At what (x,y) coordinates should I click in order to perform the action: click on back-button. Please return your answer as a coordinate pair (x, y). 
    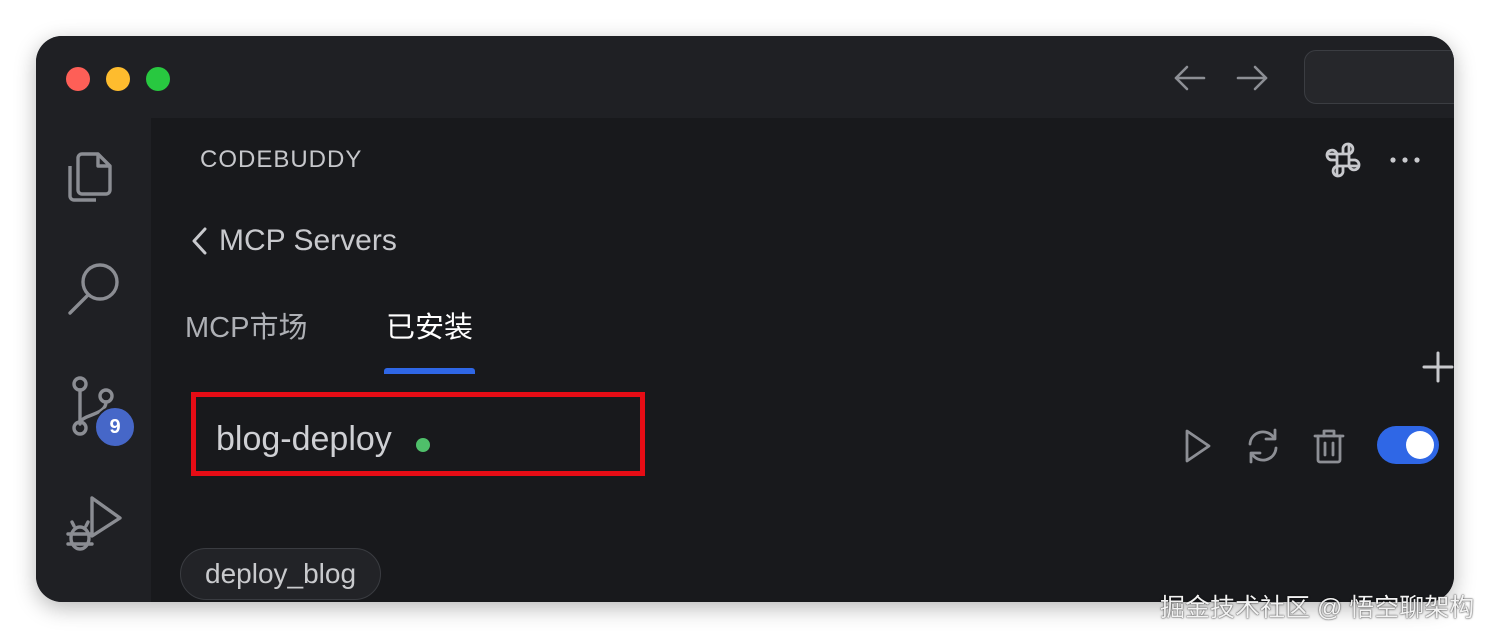
    Looking at the image, I should click on (1190, 78).